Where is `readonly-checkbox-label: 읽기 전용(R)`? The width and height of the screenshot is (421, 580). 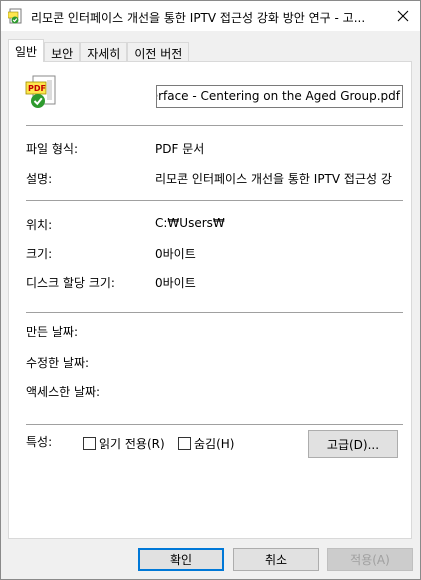 readonly-checkbox-label: 읽기 전용(R) is located at coordinates (132, 443).